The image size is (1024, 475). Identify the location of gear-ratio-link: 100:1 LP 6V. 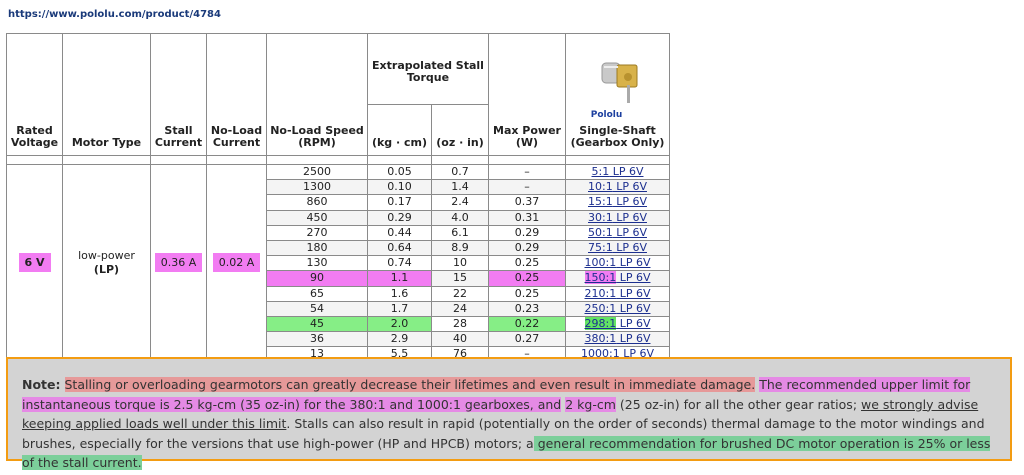
(618, 262).